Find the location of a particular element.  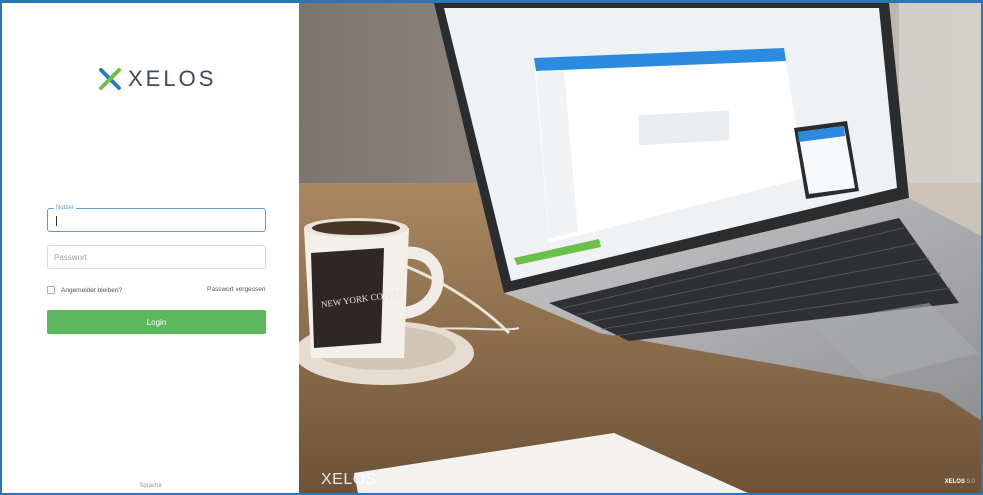

remember-checkbox is located at coordinates (51, 290).